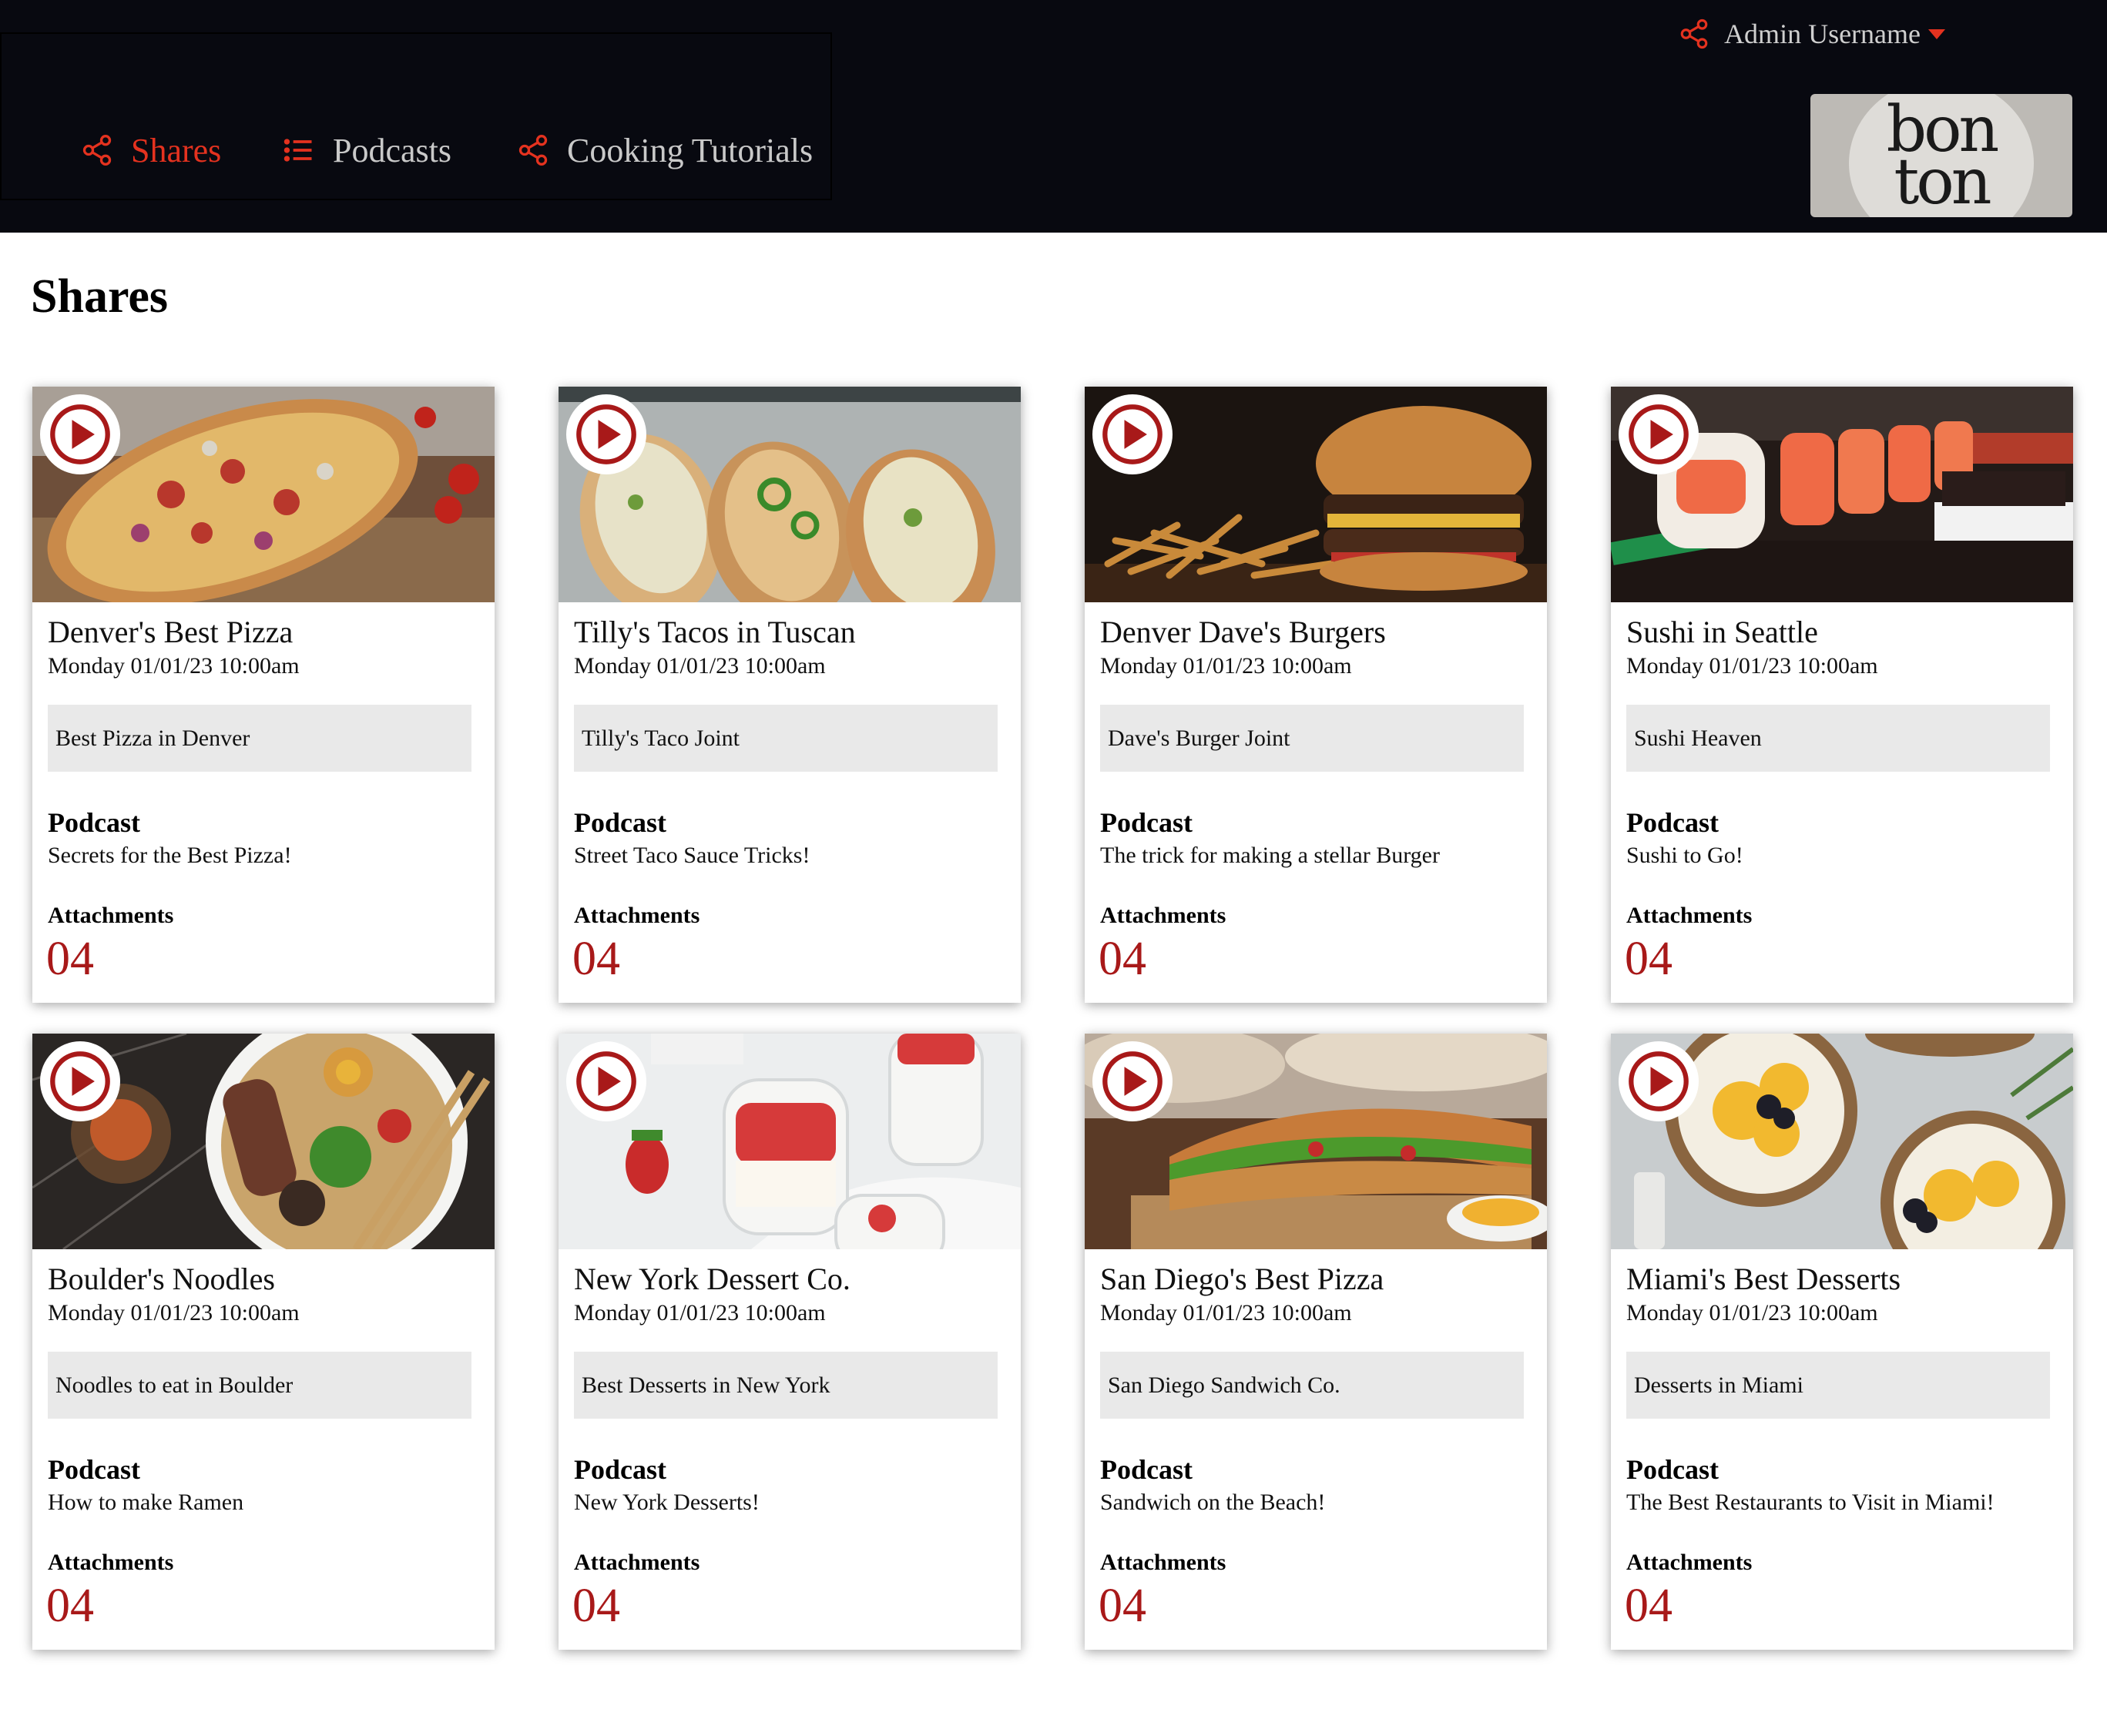  I want to click on user-menu: Admin Username, so click(1811, 33).